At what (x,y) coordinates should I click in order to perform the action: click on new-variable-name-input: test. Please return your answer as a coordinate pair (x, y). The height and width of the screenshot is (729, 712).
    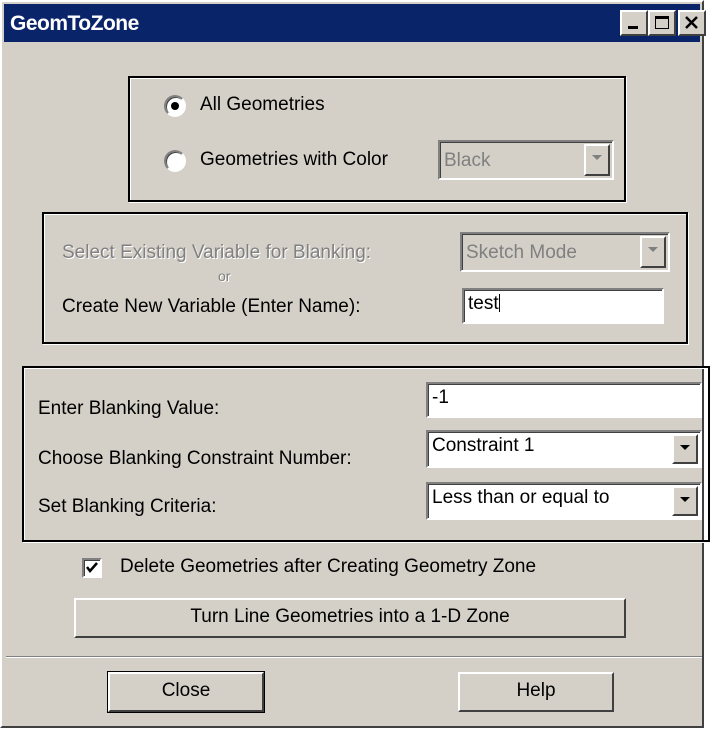
    Looking at the image, I should click on (563, 306).